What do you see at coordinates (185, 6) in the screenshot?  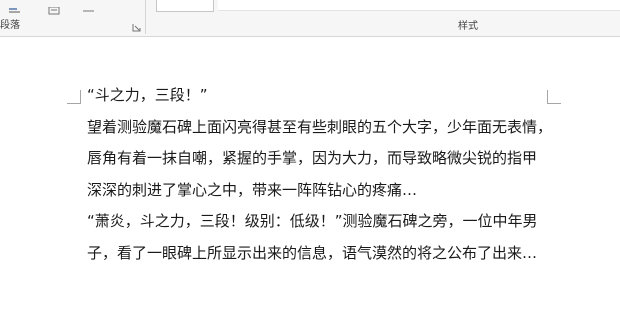 I see `style-thumbnail` at bounding box center [185, 6].